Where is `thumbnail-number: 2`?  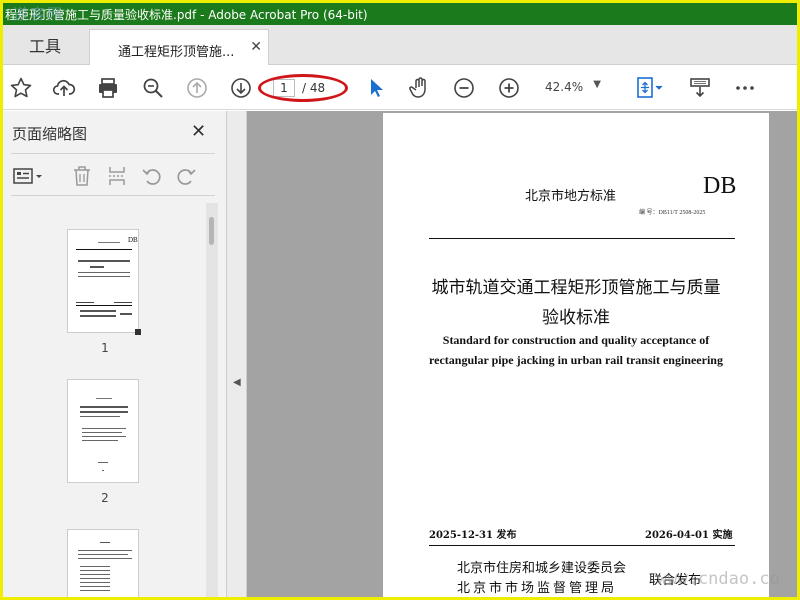 thumbnail-number: 2 is located at coordinates (105, 498).